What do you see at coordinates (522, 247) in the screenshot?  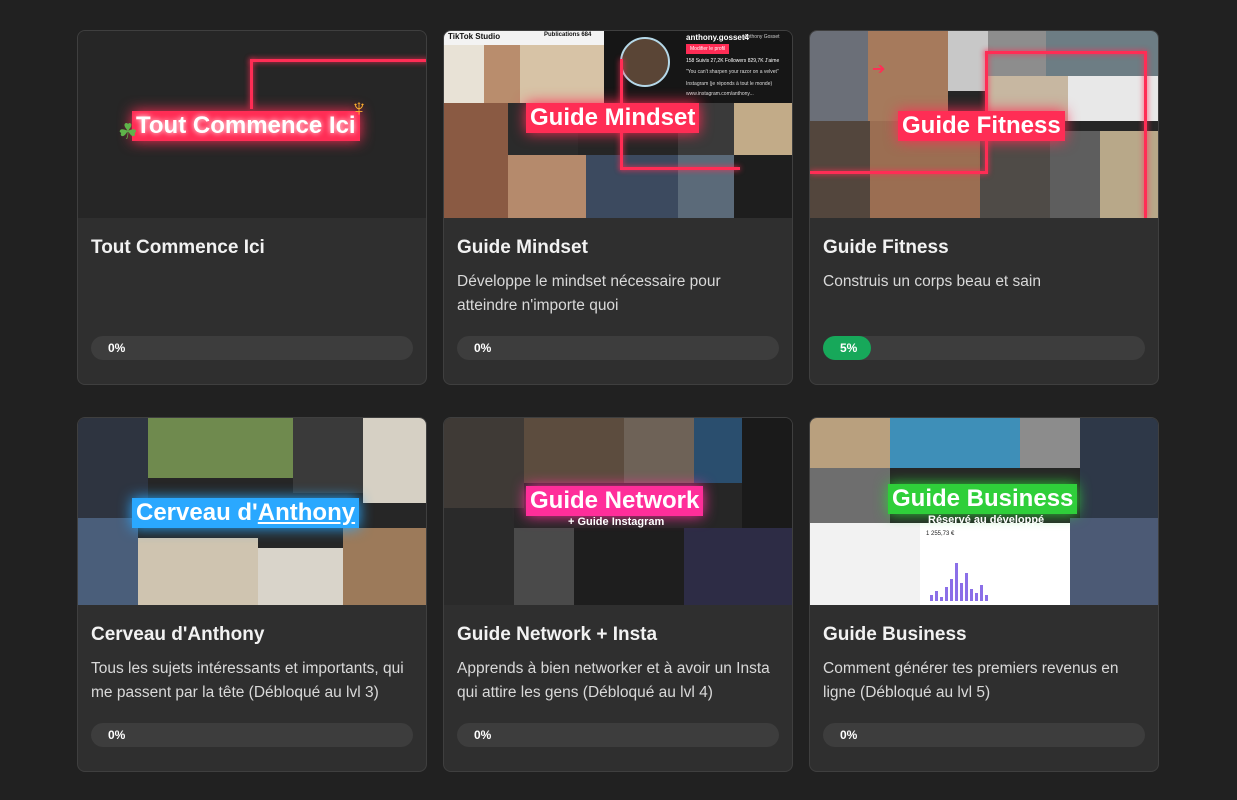 I see `course-title: Guide Mindset` at bounding box center [522, 247].